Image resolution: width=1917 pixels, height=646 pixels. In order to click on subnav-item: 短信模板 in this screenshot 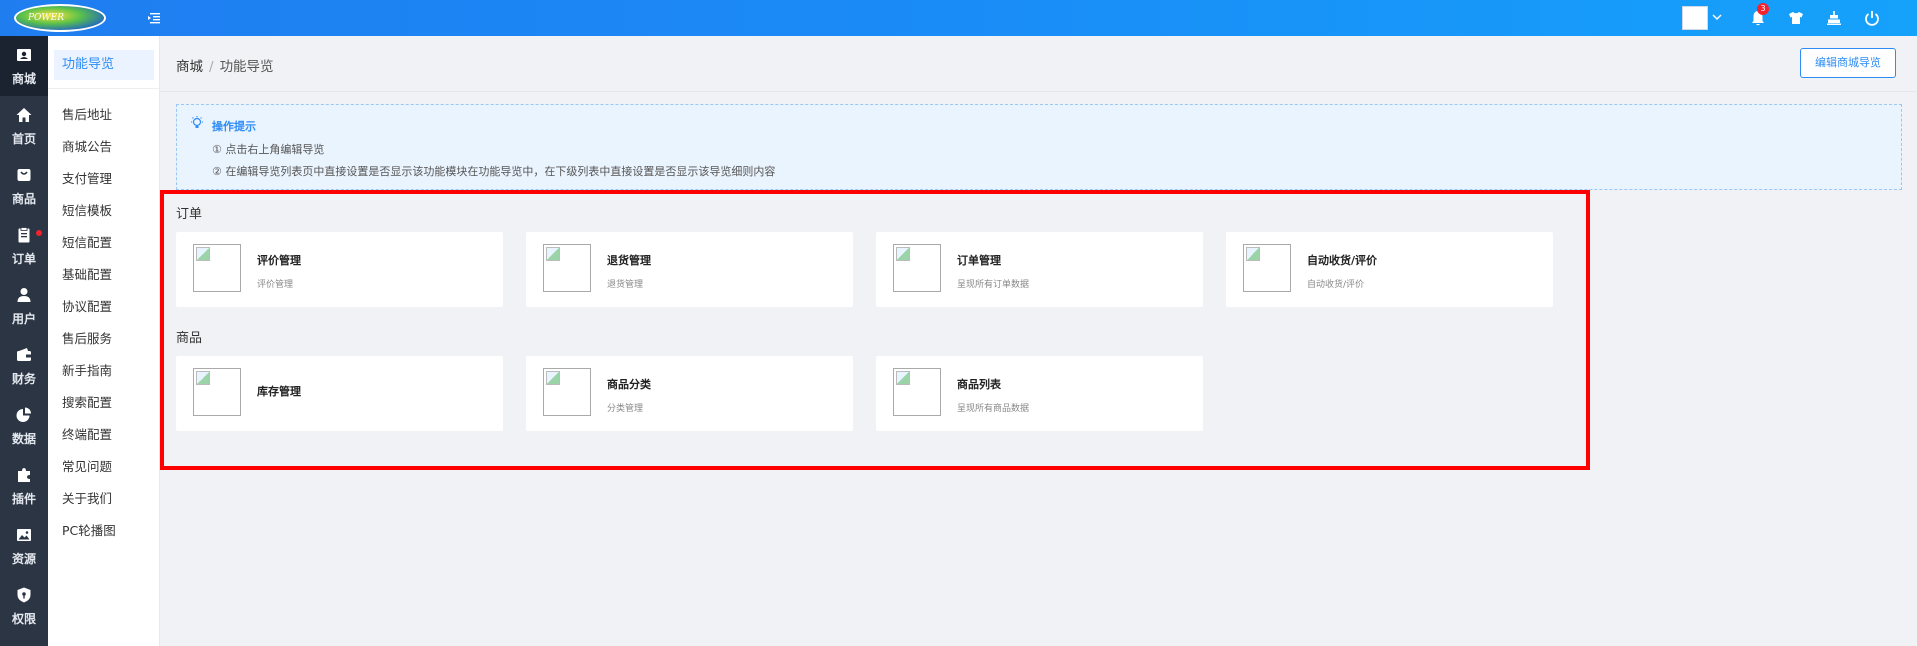, I will do `click(87, 209)`.